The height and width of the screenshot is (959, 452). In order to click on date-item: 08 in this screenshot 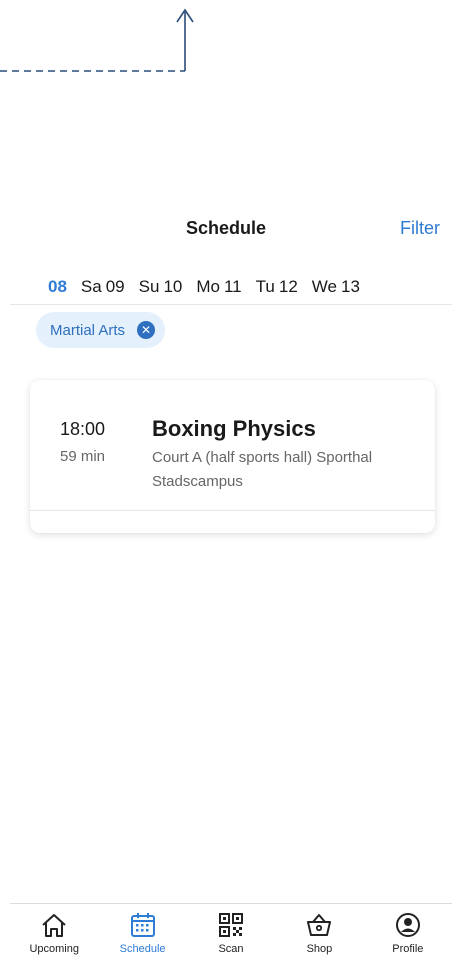, I will do `click(57, 287)`.